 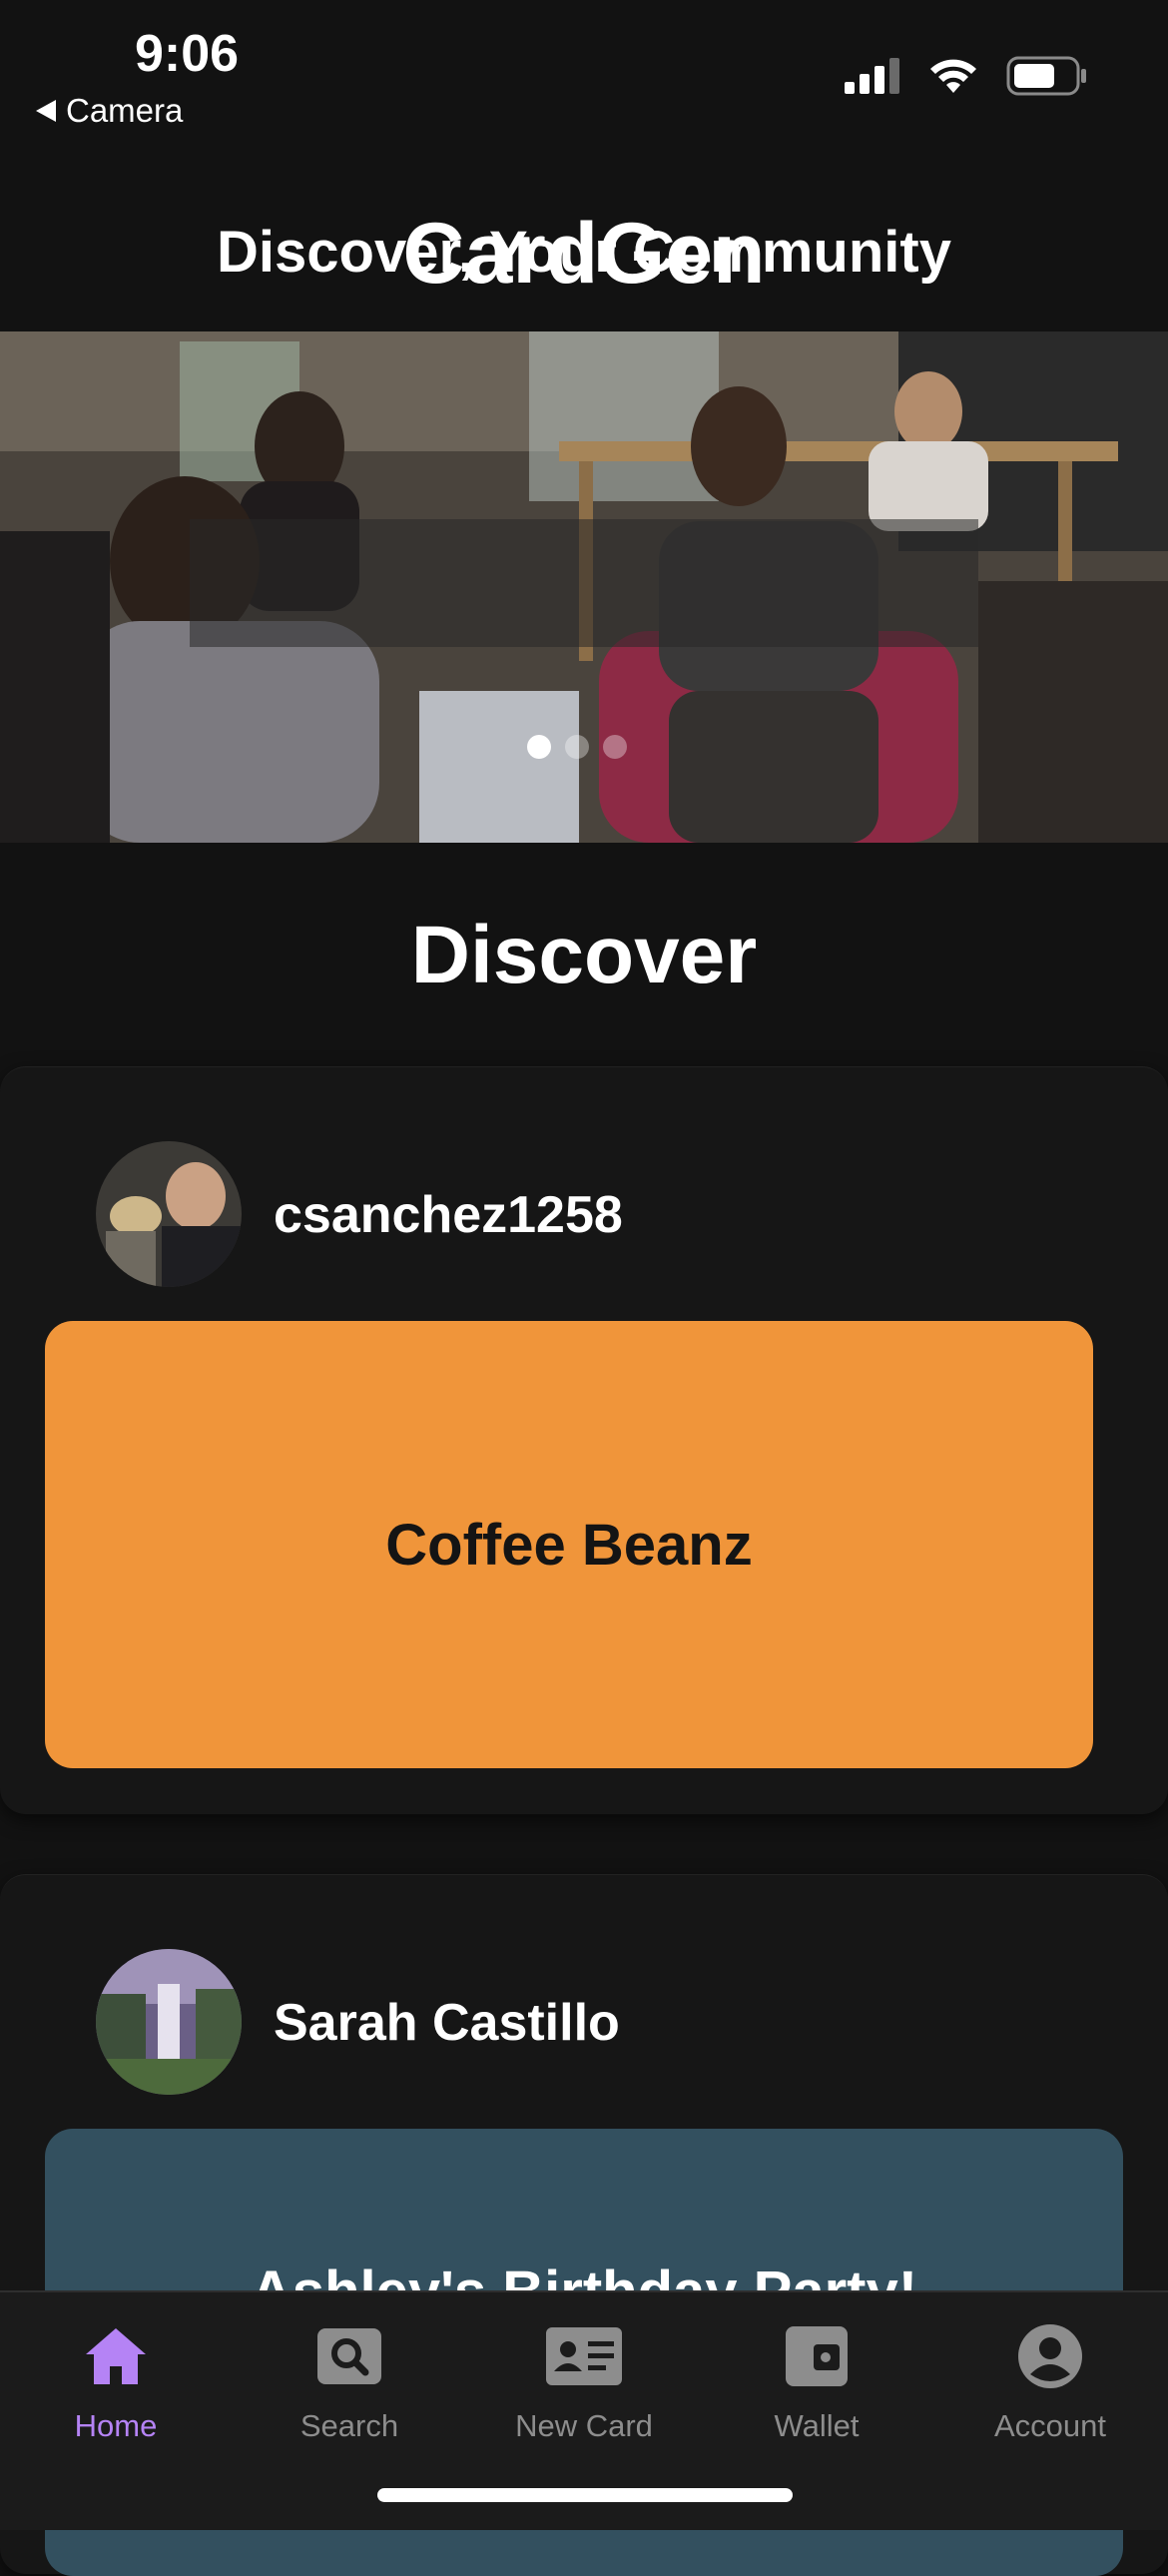 I want to click on account-icon, so click(x=1050, y=2356).